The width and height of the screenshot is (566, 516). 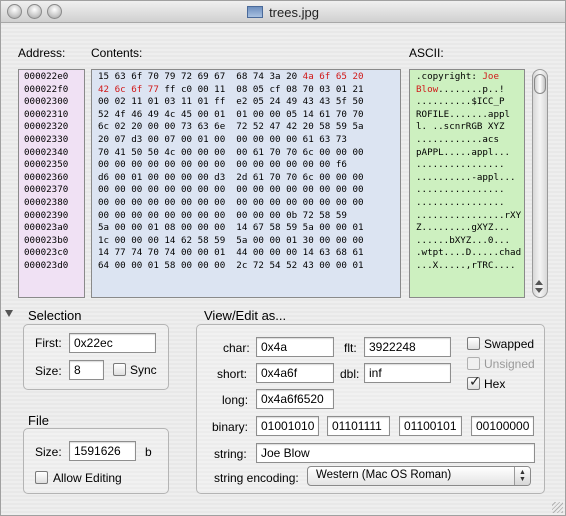 I want to click on hex-checkbox: ✓, so click(x=474, y=381).